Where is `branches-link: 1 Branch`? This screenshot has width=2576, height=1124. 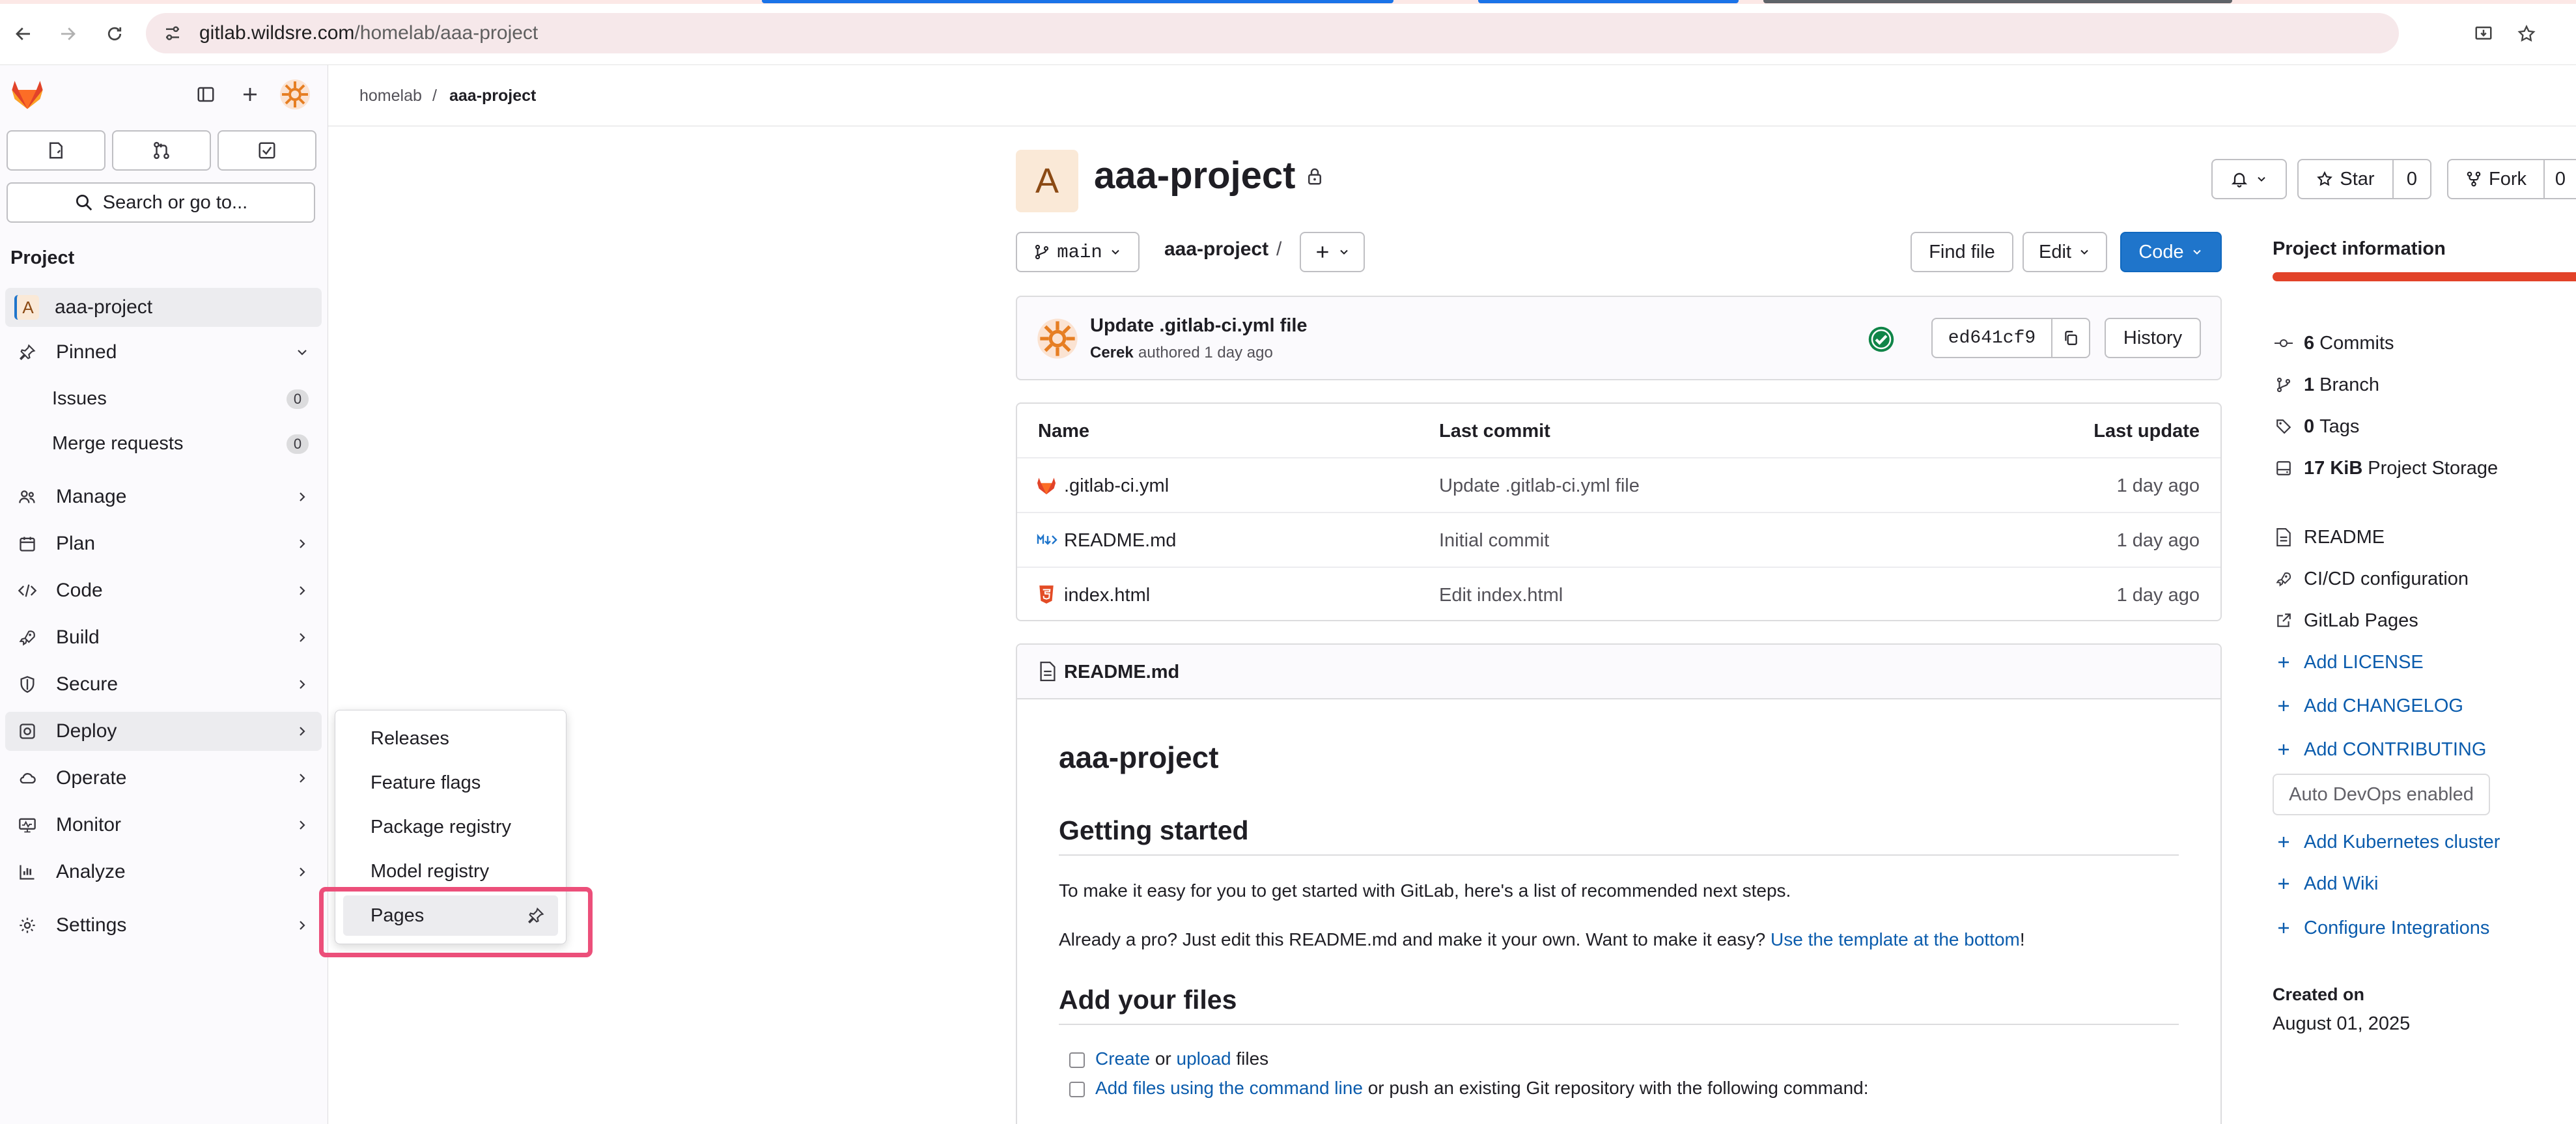 branches-link: 1 Branch is located at coordinates (2326, 385).